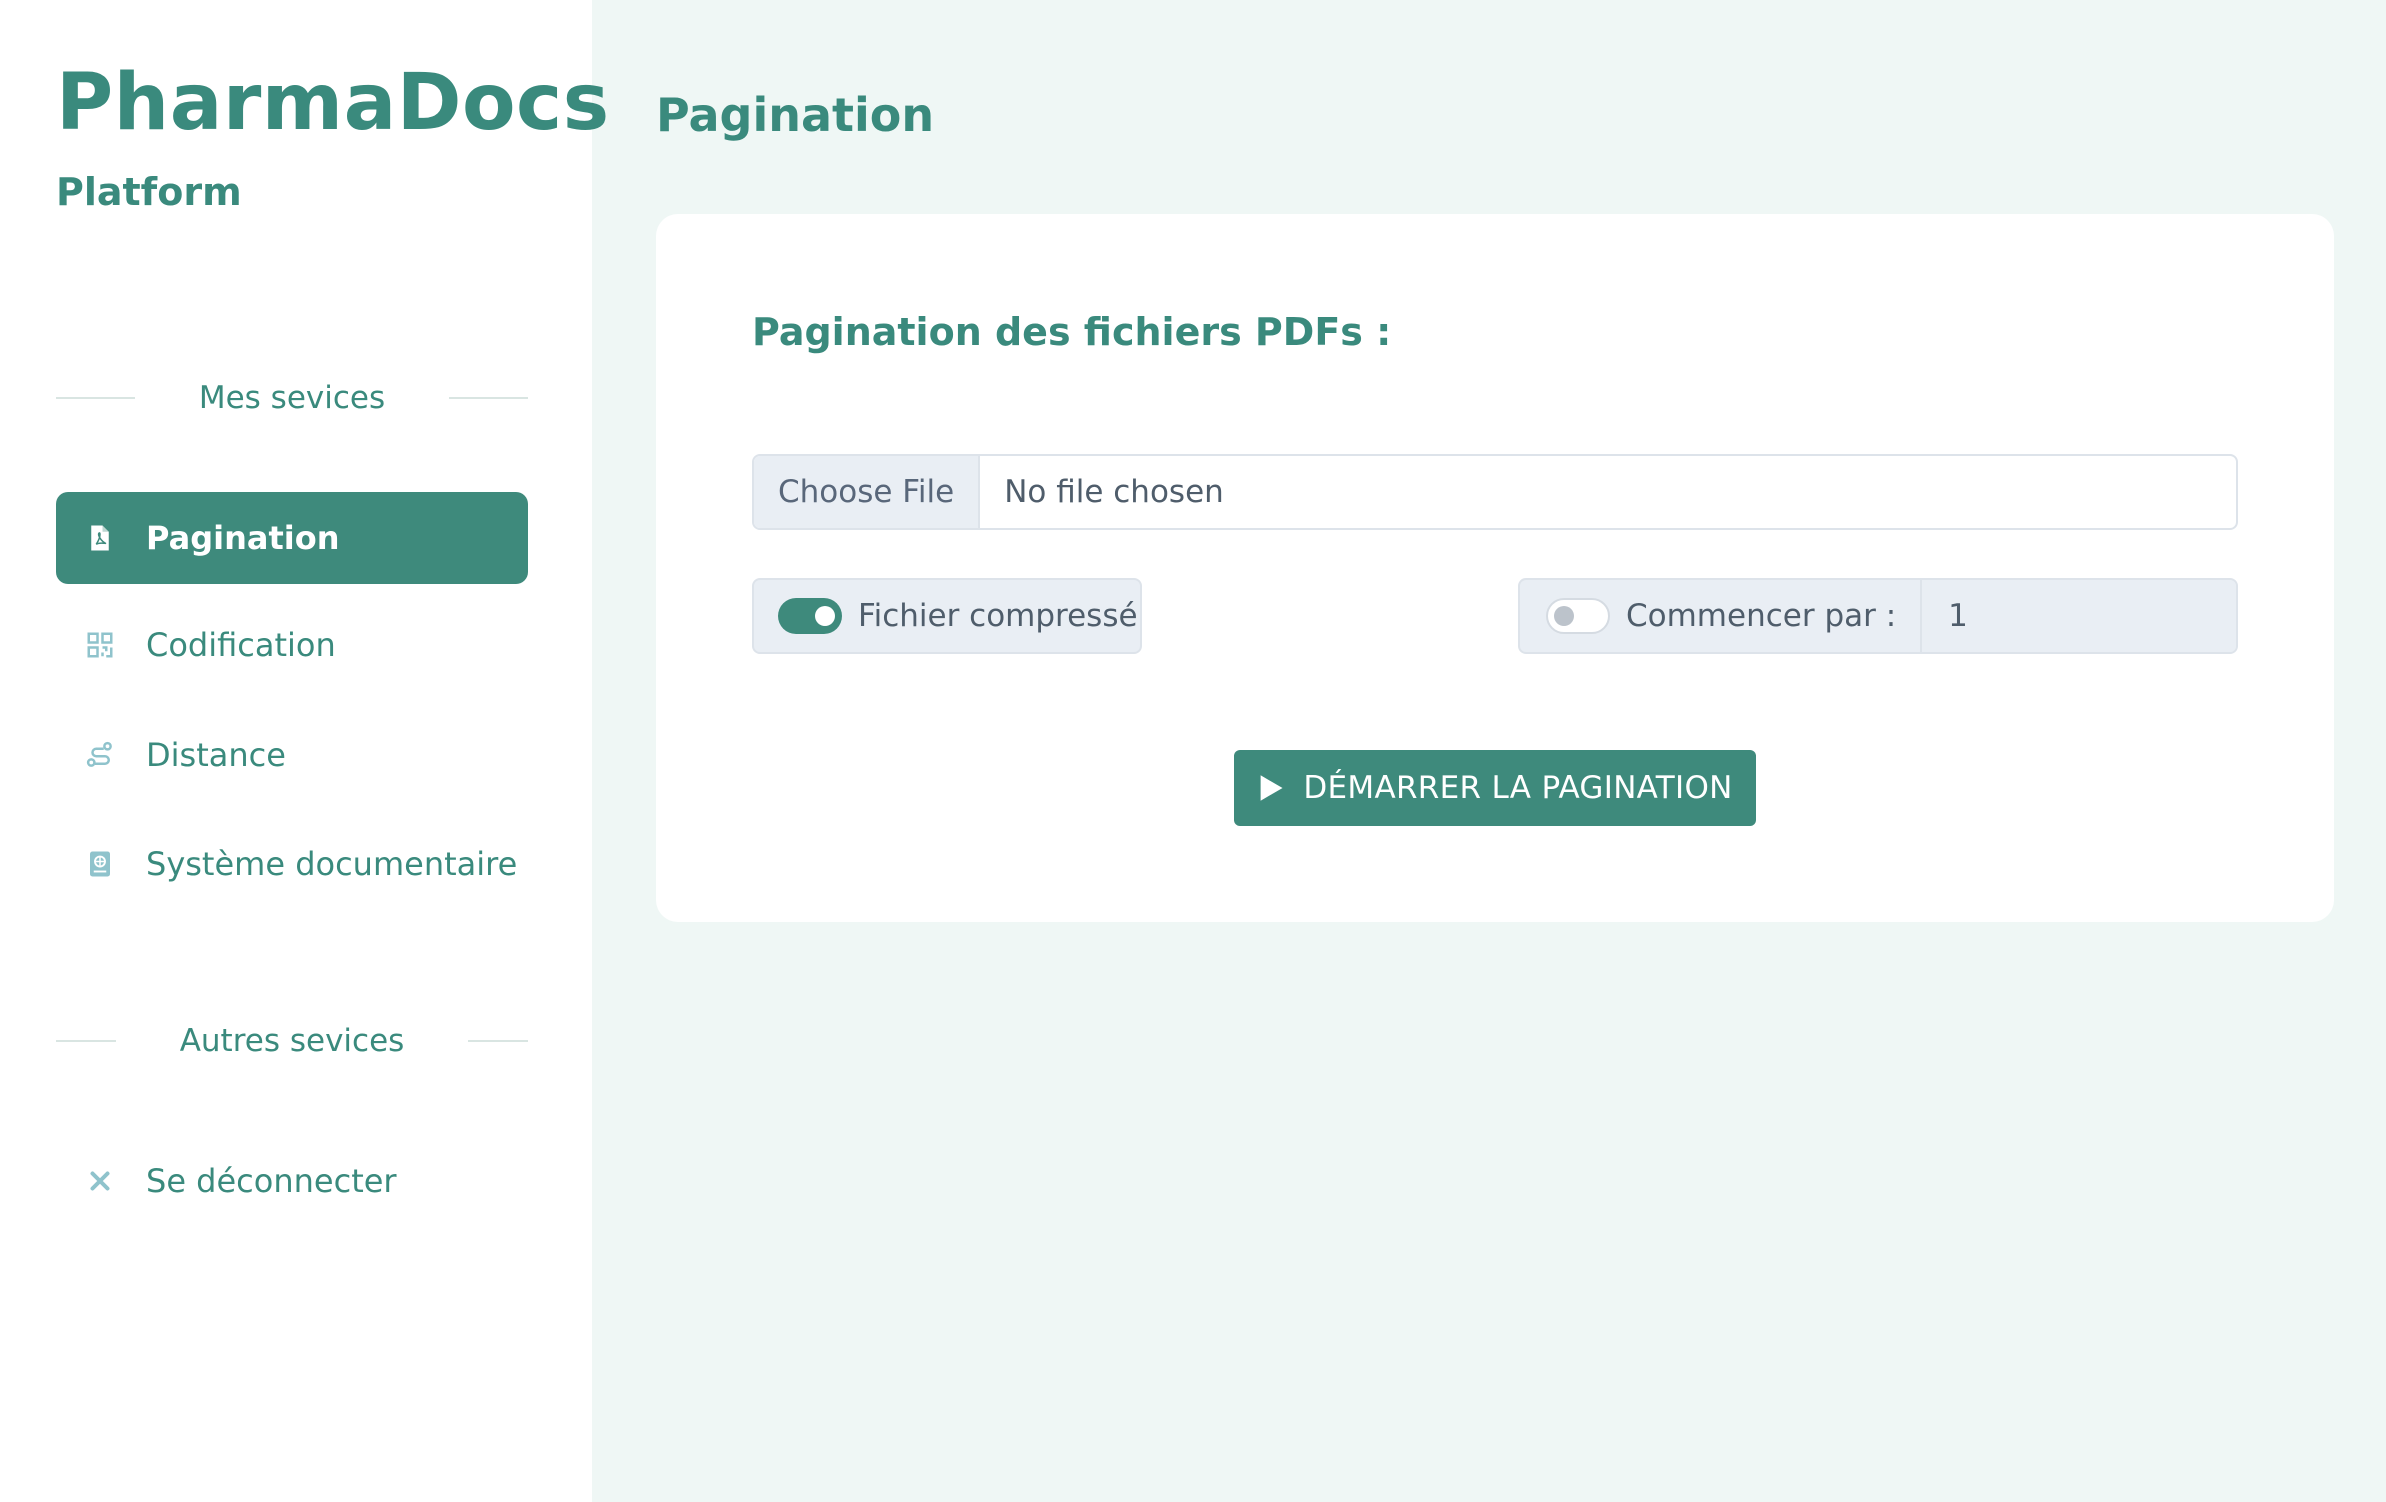 This screenshot has width=2386, height=1502. I want to click on sidebar-item-codification: Codification, so click(292, 645).